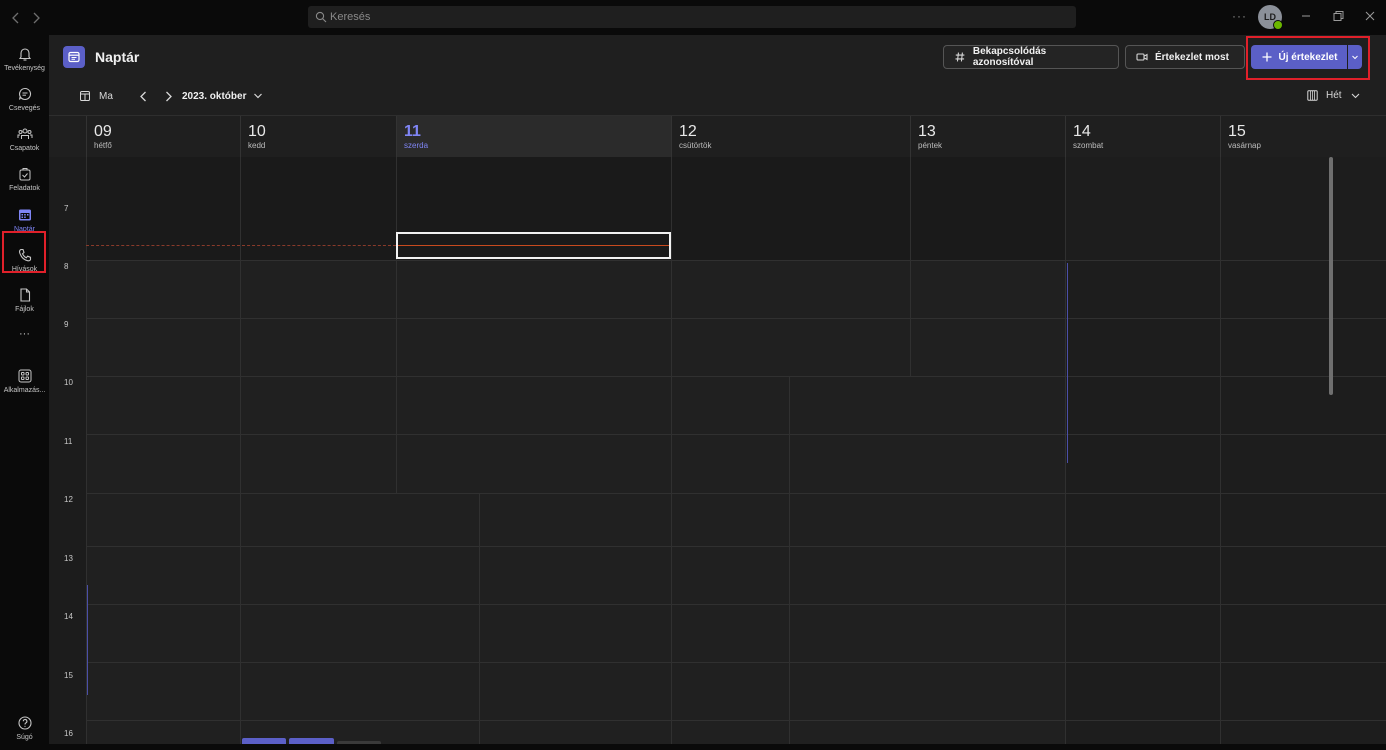 Image resolution: width=1386 pixels, height=750 pixels. I want to click on hour-label: 7, so click(66, 208).